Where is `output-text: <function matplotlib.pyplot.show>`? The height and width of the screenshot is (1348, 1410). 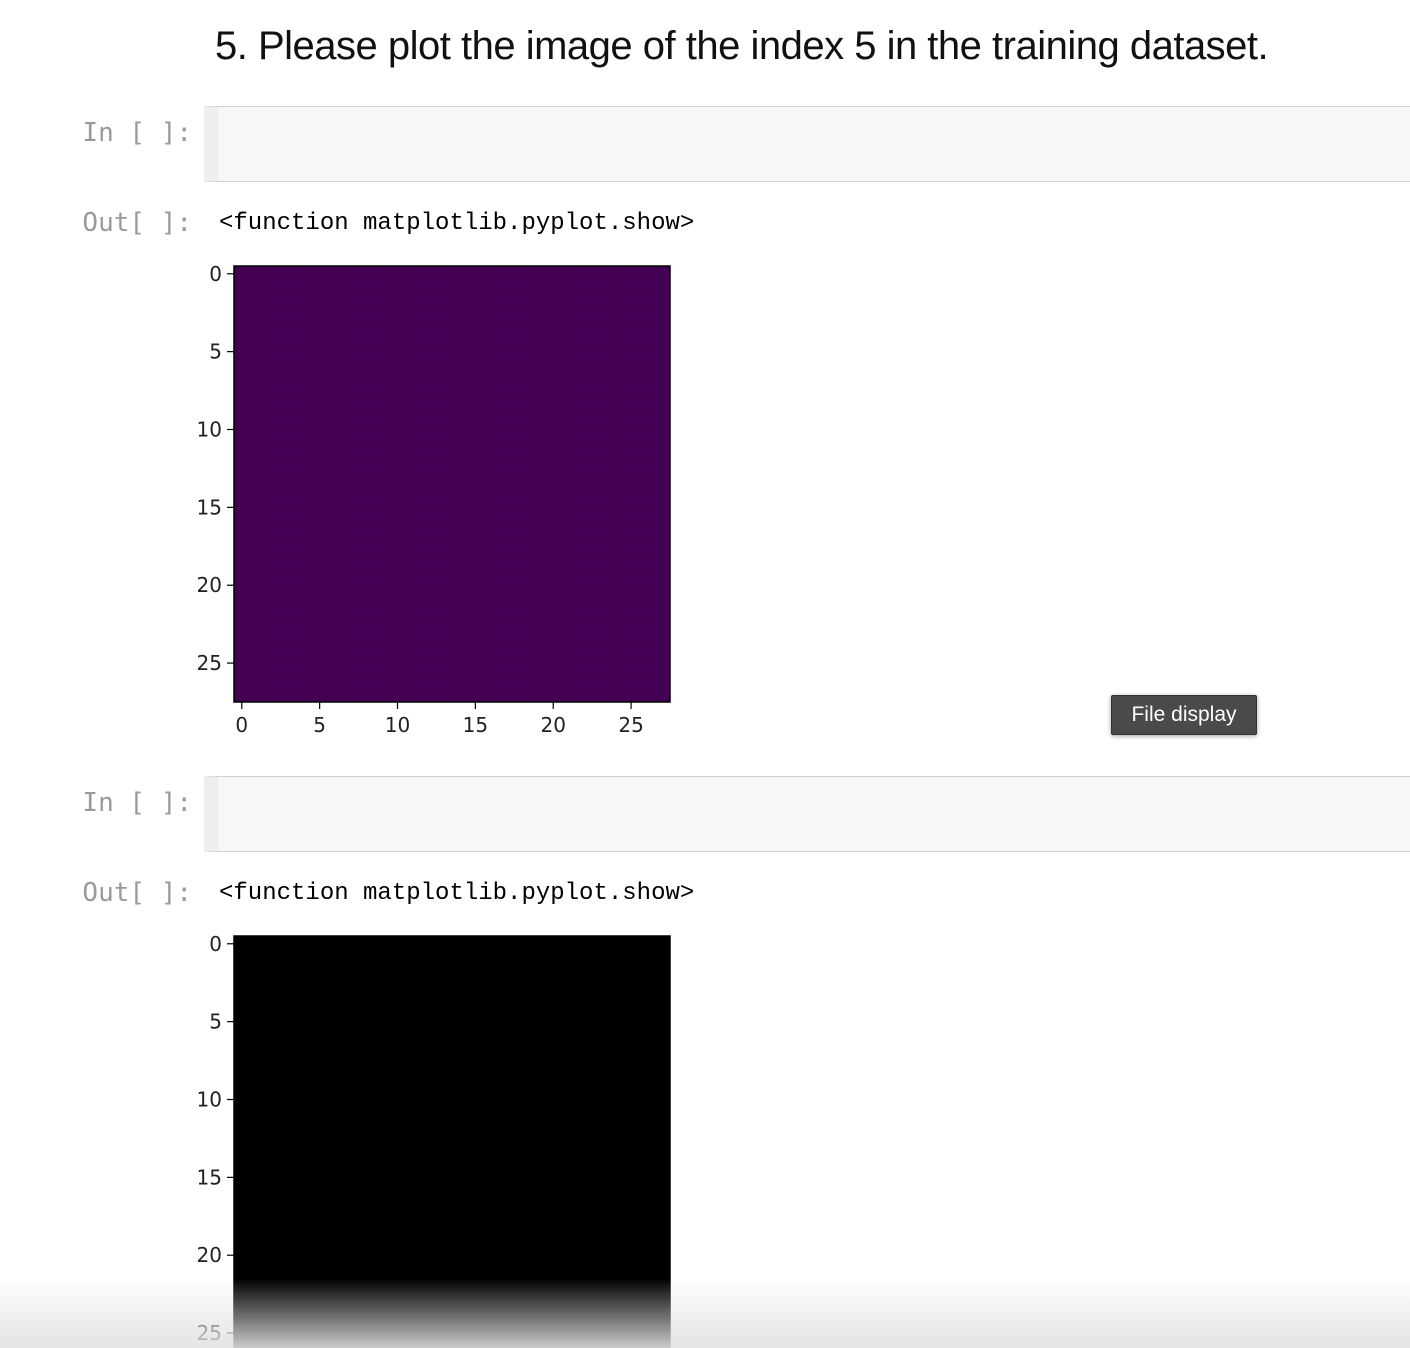 output-text: <function matplotlib.pyplot.show> is located at coordinates (457, 223).